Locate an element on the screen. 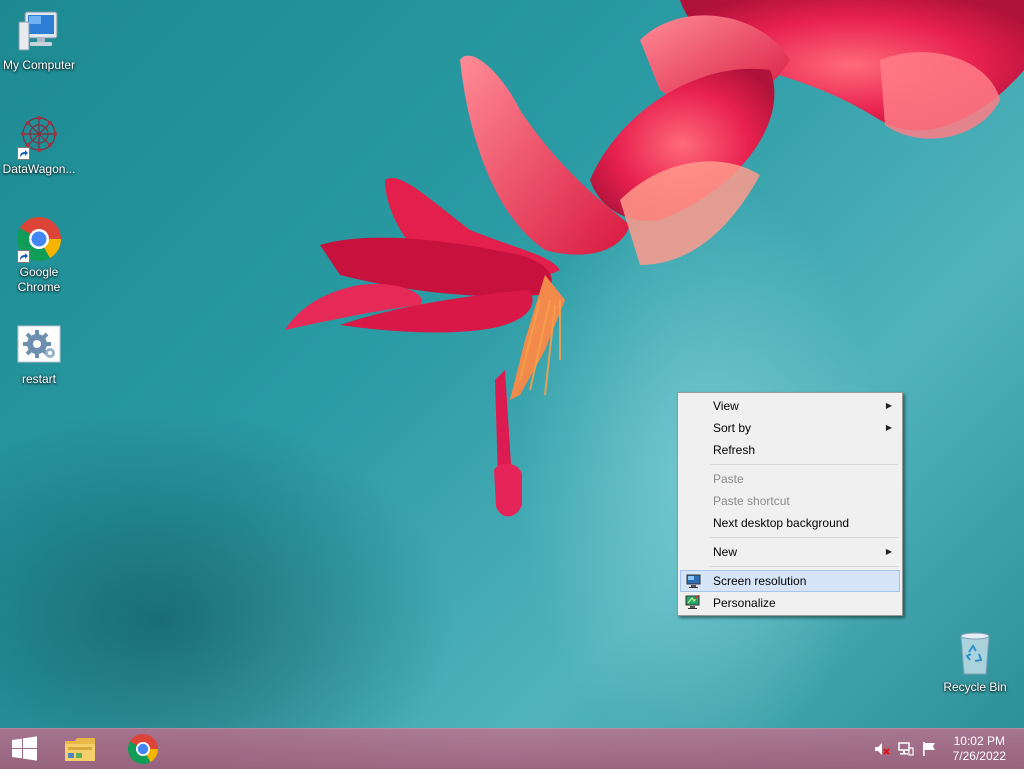 The width and height of the screenshot is (1024, 769). menu-item-personalize: Personalize is located at coordinates (790, 603).